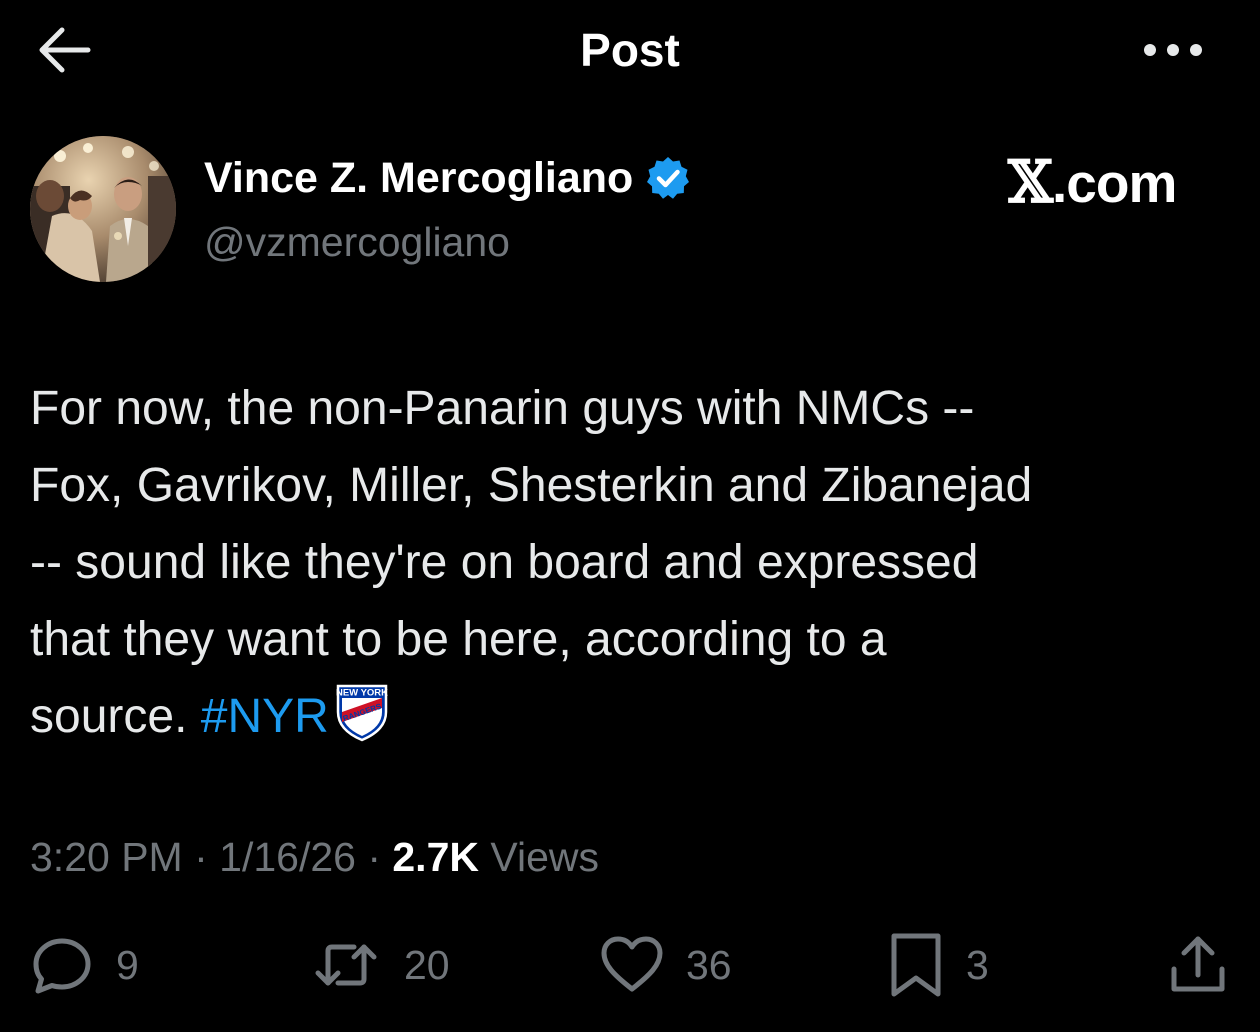 Image resolution: width=1260 pixels, height=1032 pixels. I want to click on post-meta: 3:20 PM · 1/16/26 · 2.7K Views, so click(314, 857).